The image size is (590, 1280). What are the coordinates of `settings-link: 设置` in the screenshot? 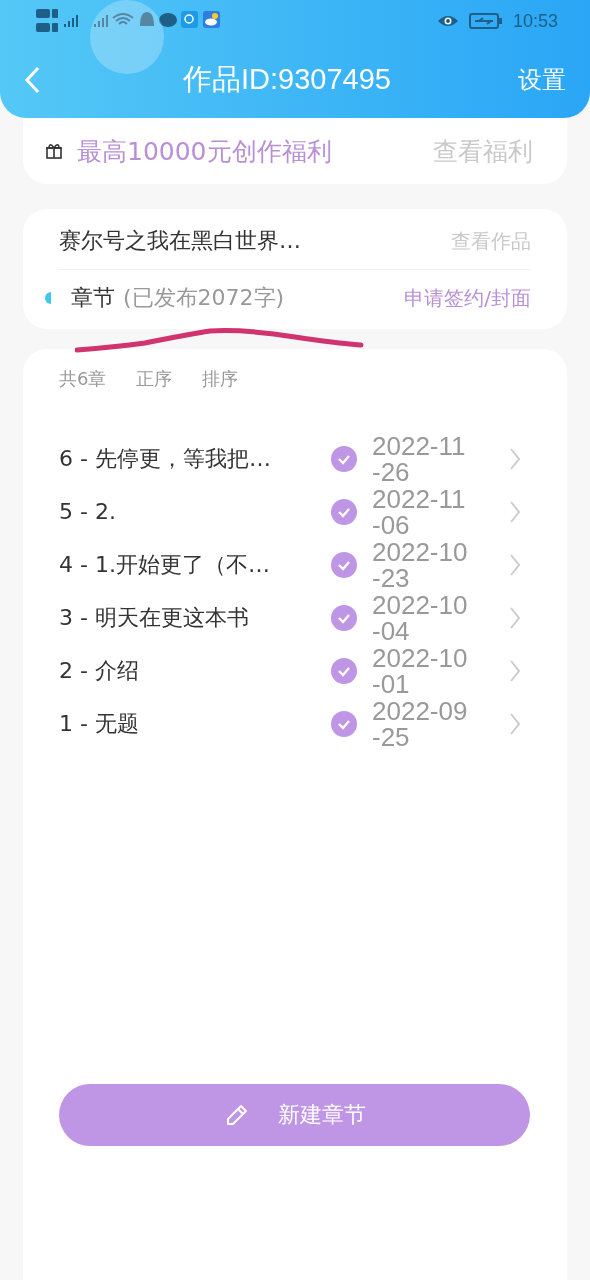 It's located at (542, 80).